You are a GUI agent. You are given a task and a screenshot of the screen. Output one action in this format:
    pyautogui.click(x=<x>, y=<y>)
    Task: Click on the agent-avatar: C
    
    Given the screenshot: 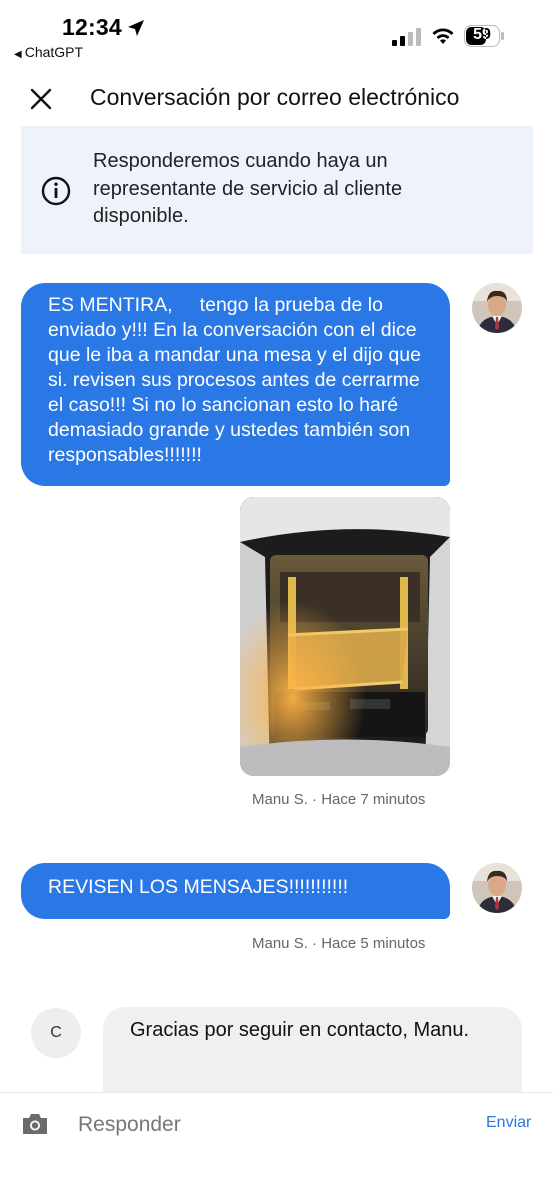 What is the action you would take?
    pyautogui.click(x=56, y=1033)
    